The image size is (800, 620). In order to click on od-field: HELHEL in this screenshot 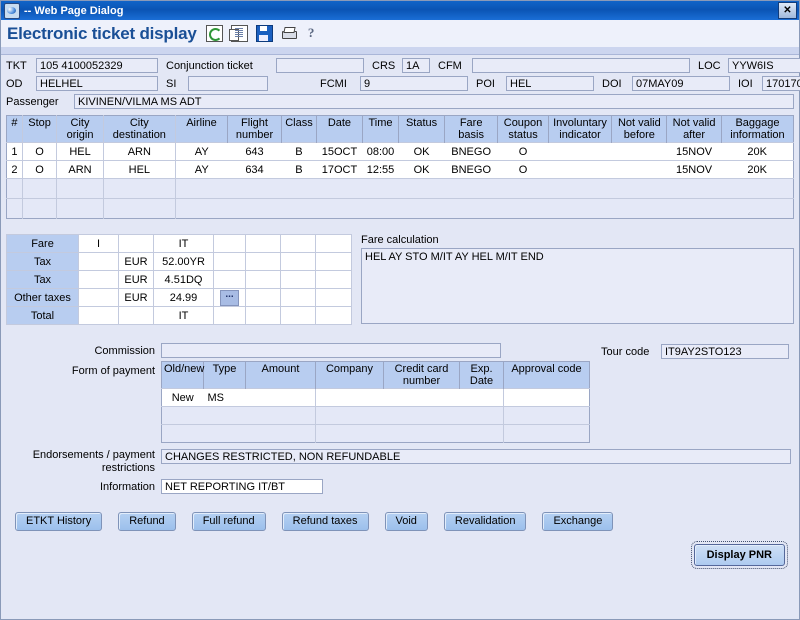, I will do `click(97, 83)`.